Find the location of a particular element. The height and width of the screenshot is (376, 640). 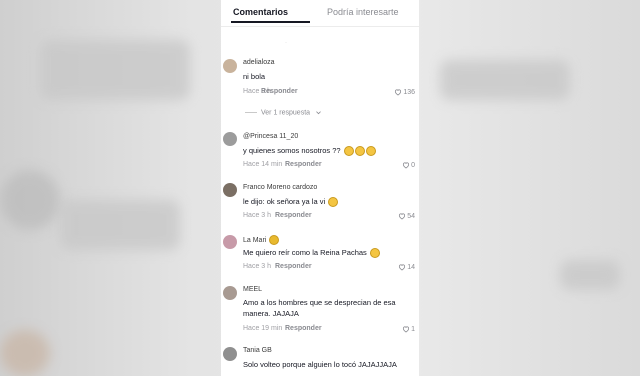

comment-text: ni bola is located at coordinates (254, 76).